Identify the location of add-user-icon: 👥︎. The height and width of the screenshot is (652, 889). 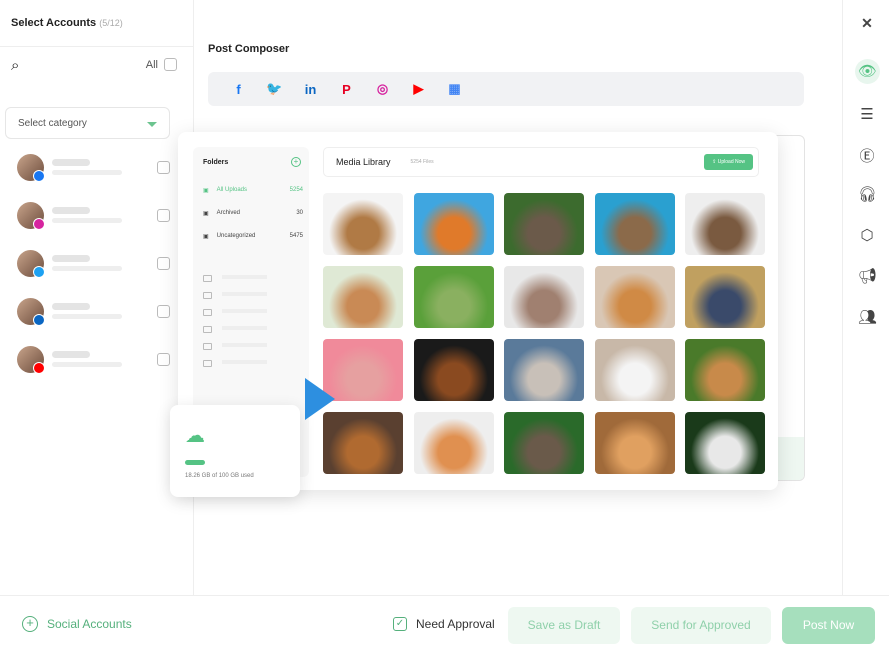
(867, 317).